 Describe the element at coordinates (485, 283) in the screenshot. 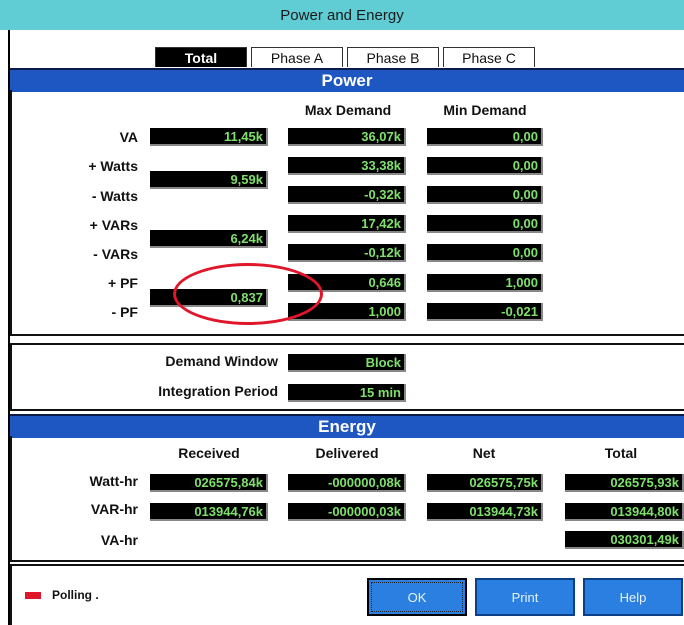

I see `plus-pf-min-value: 1,000` at that location.